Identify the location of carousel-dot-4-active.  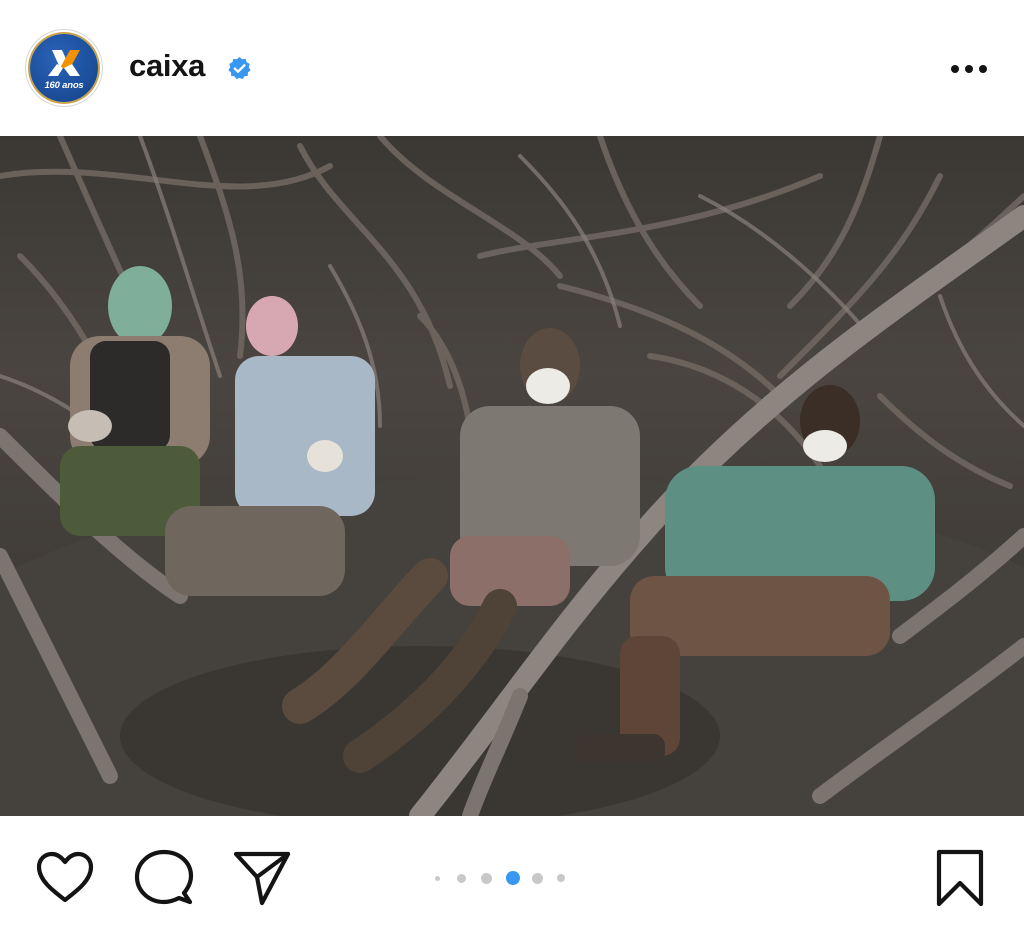
(513, 878).